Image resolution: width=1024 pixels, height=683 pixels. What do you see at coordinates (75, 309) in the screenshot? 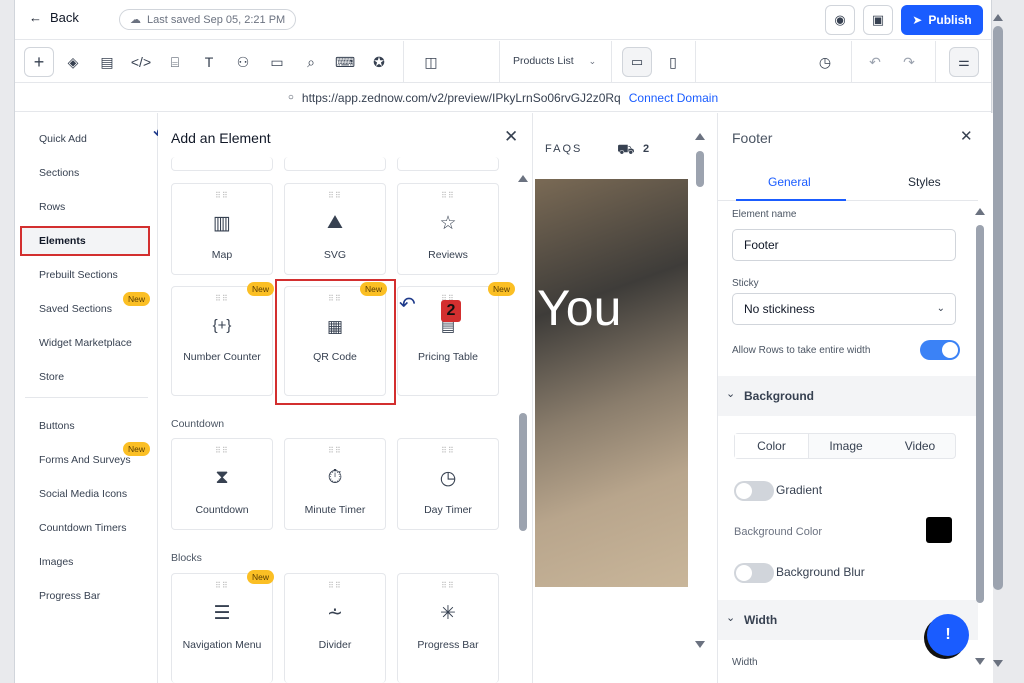
I see `sidebar-item-saved-sections: Saved Sections` at bounding box center [75, 309].